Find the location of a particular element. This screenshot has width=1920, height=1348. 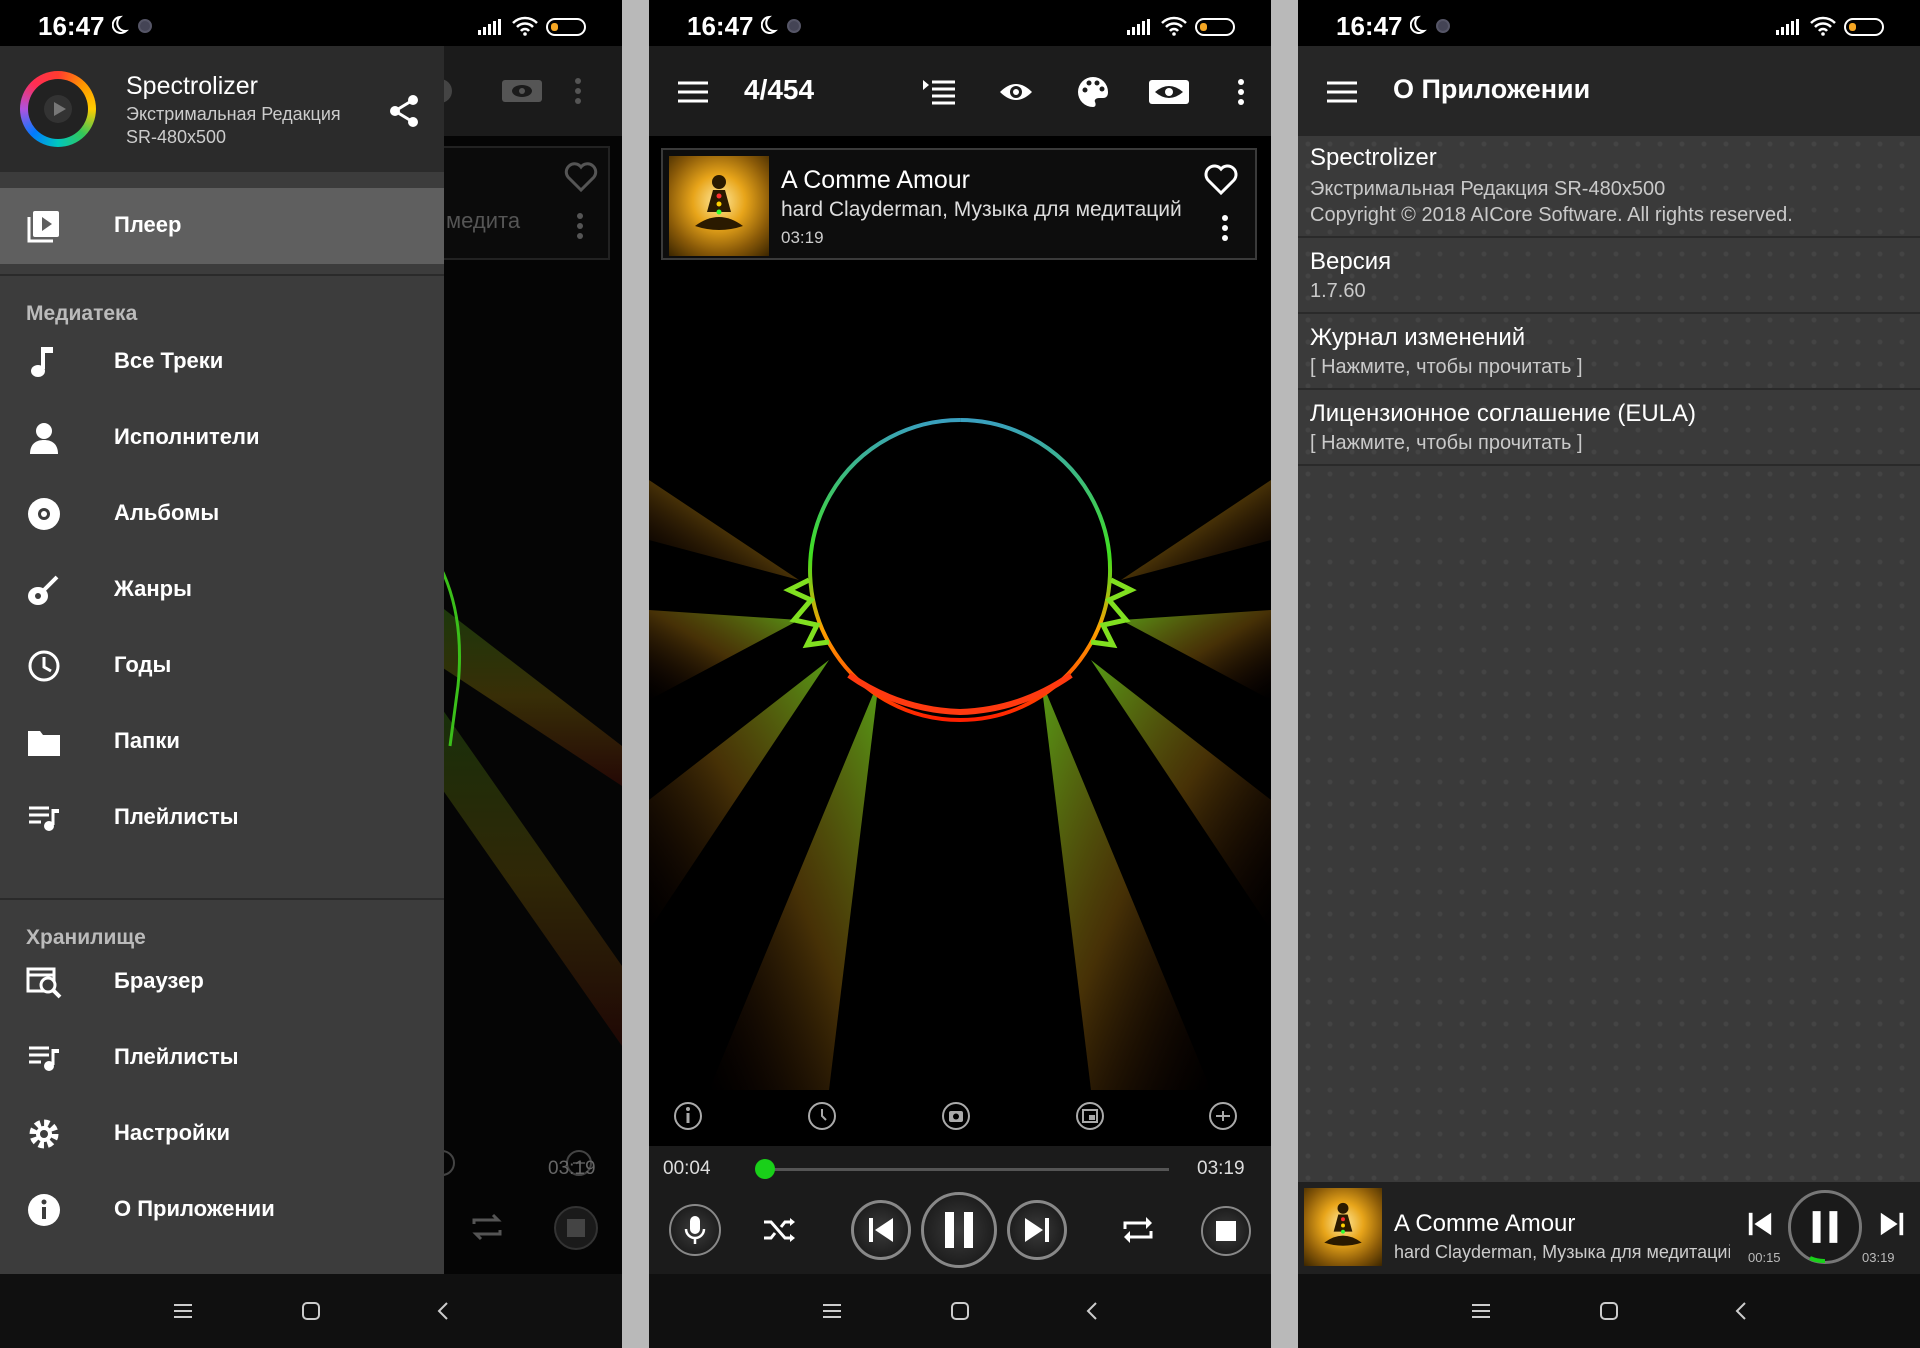

next-button is located at coordinates (1037, 1230).